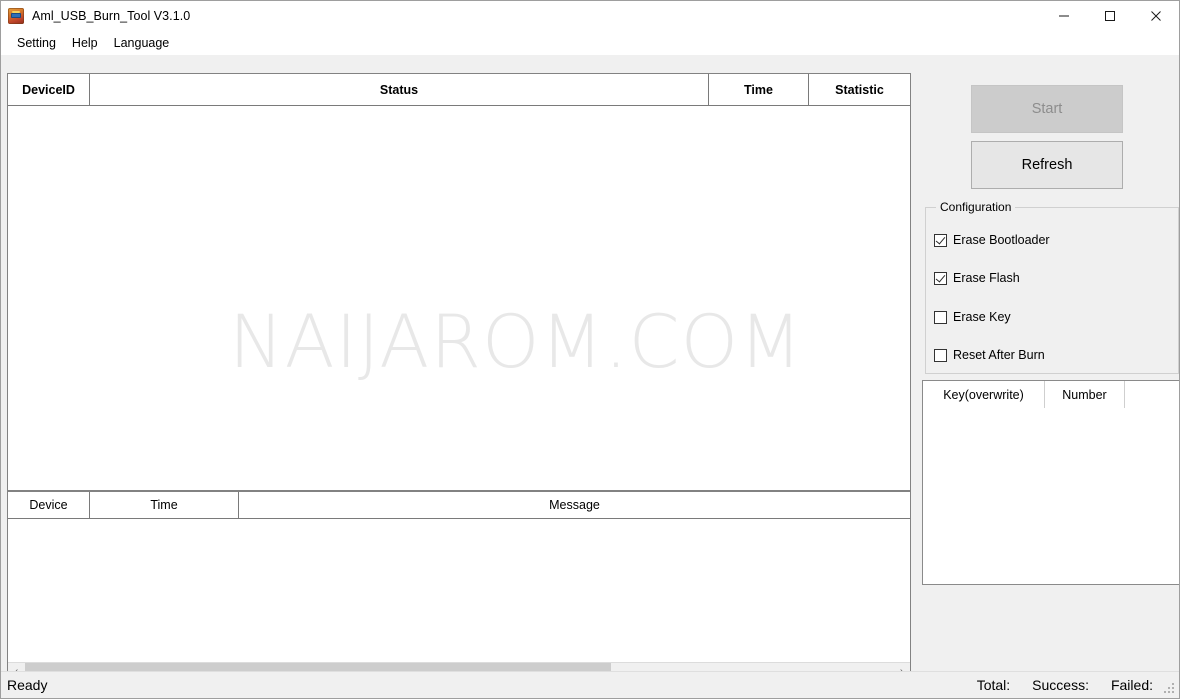  I want to click on column-header-device: Device, so click(49, 505).